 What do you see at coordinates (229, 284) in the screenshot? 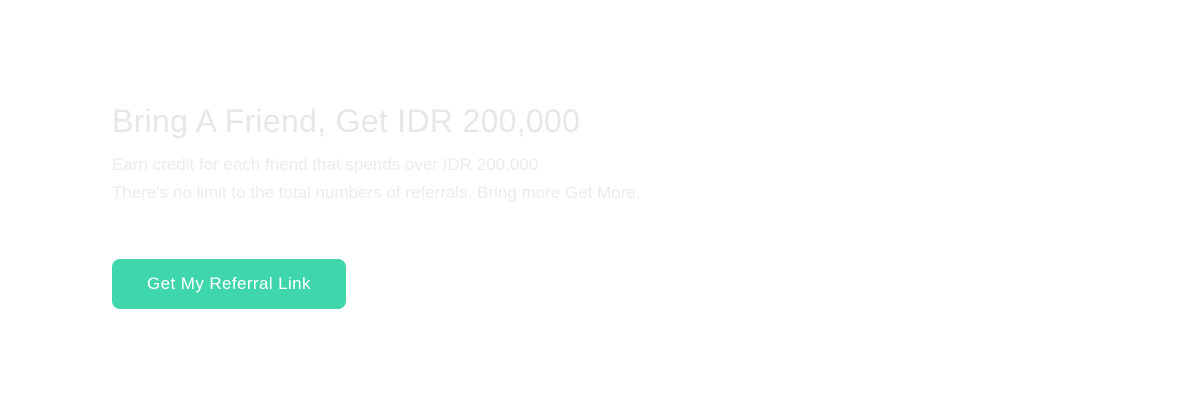
I see `get-referral-link-button: Get My Referral Link` at bounding box center [229, 284].